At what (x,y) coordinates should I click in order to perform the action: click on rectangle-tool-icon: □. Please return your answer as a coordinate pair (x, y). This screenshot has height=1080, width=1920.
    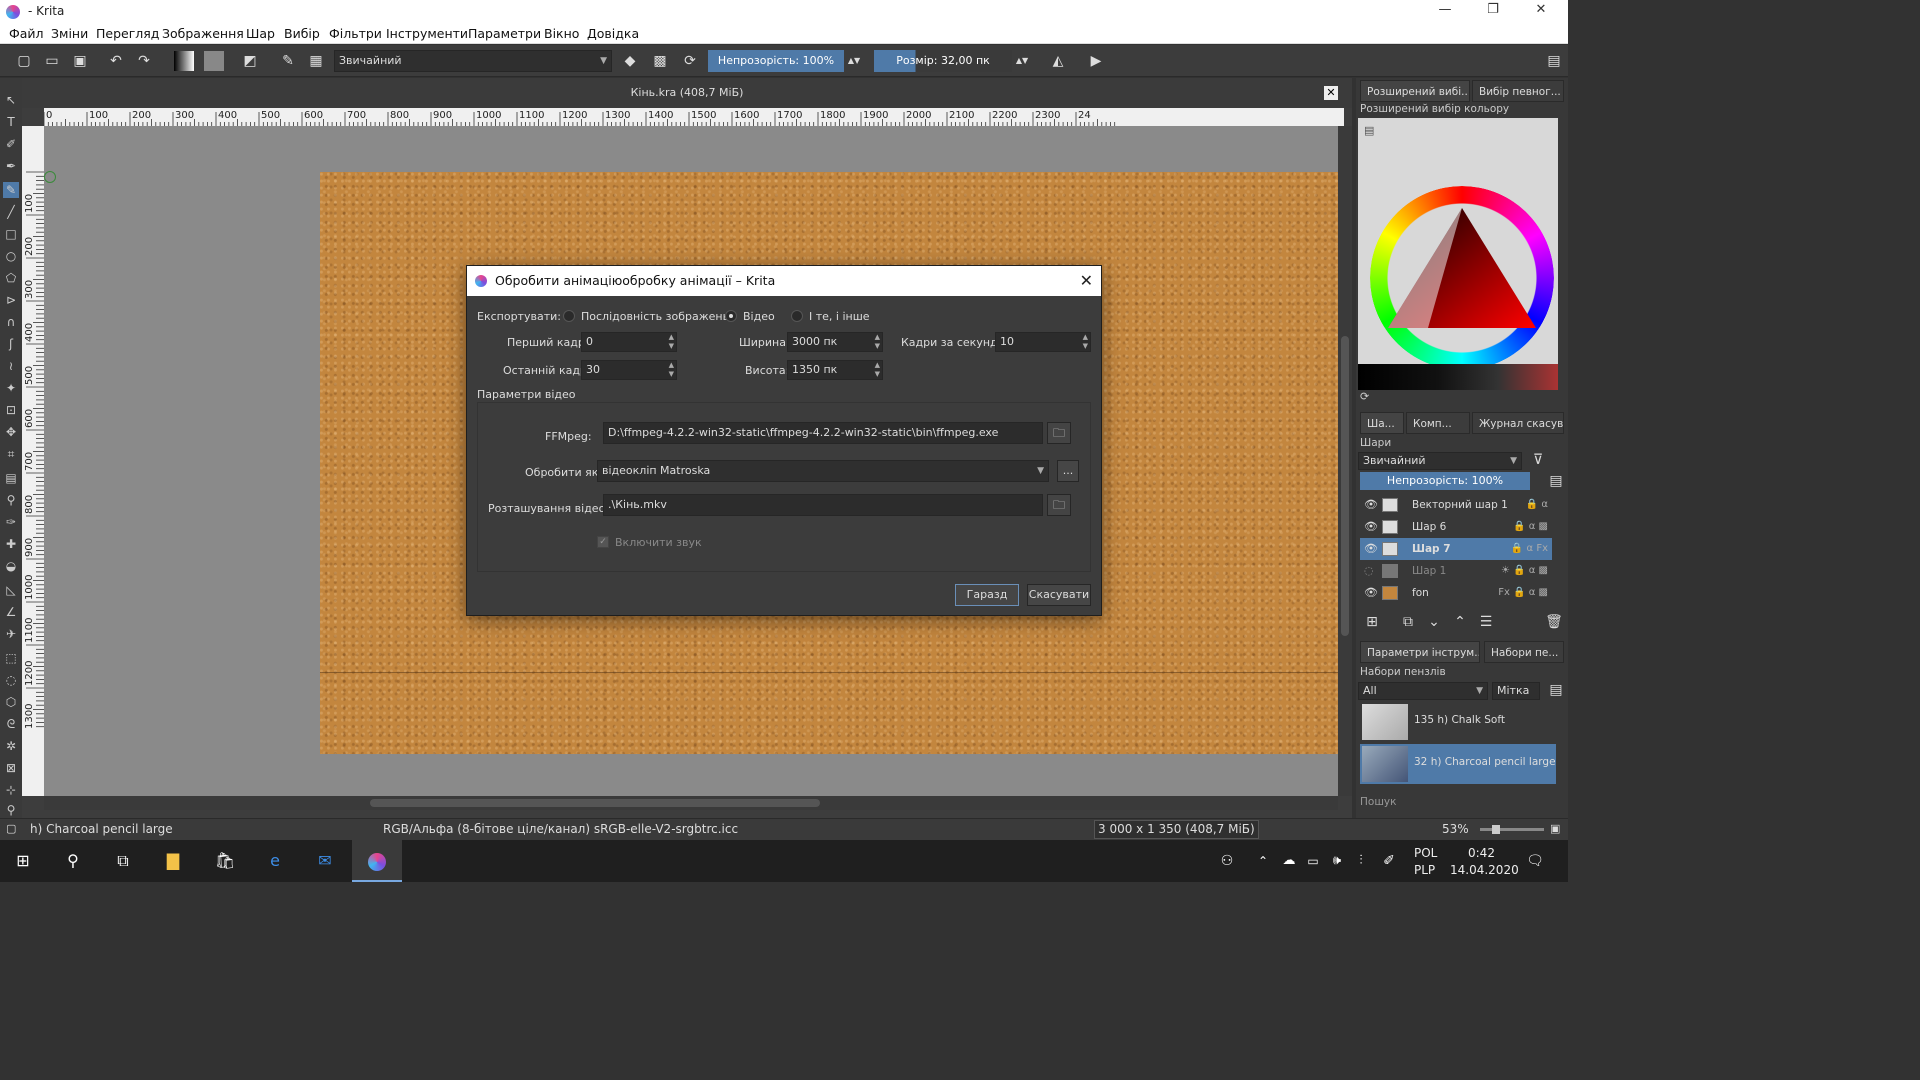
    Looking at the image, I should click on (11, 234).